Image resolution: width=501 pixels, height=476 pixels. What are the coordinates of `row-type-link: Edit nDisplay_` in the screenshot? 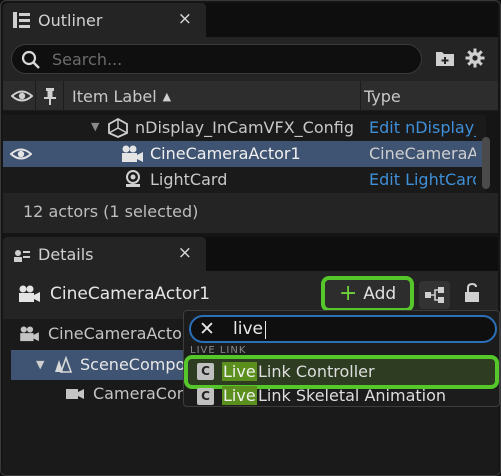 It's located at (422, 127).